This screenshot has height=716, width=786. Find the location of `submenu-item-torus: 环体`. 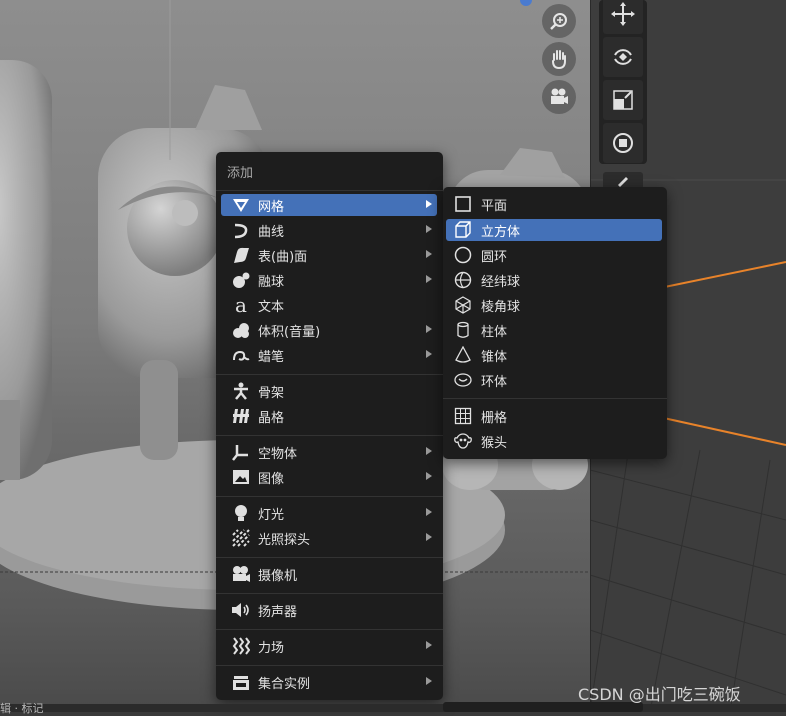

submenu-item-torus: 环体 is located at coordinates (554, 380).